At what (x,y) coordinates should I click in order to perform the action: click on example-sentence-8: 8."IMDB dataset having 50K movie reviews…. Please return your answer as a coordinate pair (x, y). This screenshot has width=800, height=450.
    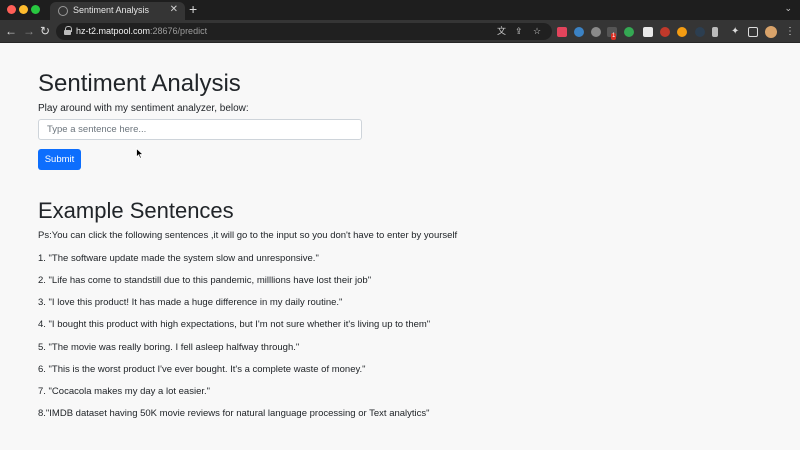
    Looking at the image, I should click on (234, 413).